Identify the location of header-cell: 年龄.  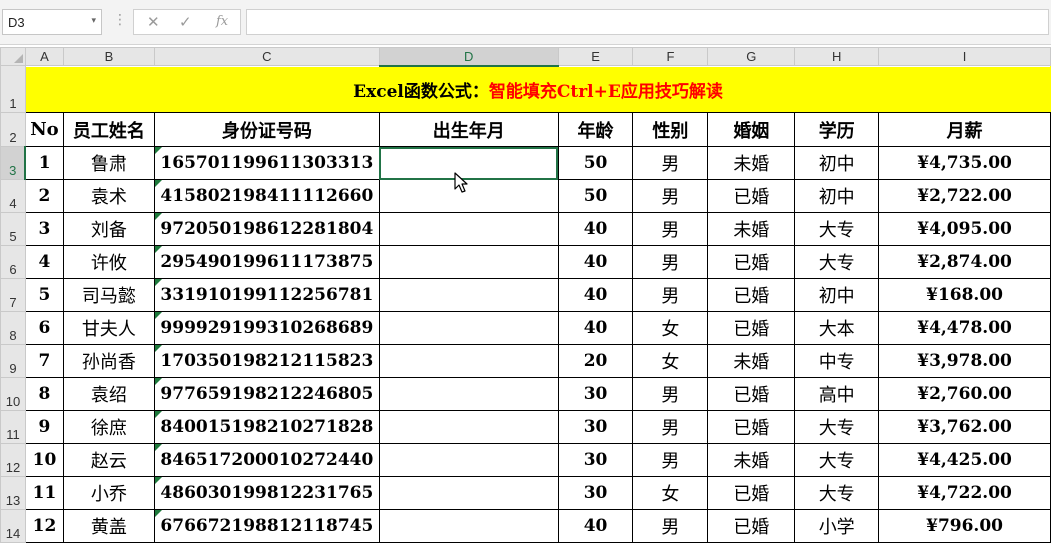
(595, 129).